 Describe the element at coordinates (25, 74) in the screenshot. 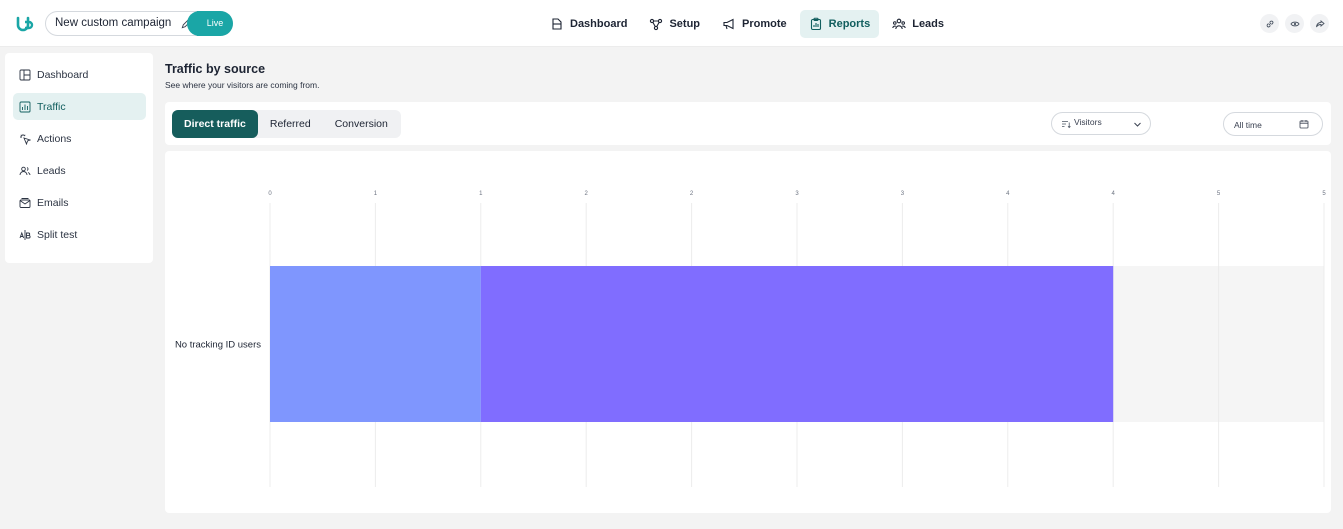

I see `layout-icon` at that location.